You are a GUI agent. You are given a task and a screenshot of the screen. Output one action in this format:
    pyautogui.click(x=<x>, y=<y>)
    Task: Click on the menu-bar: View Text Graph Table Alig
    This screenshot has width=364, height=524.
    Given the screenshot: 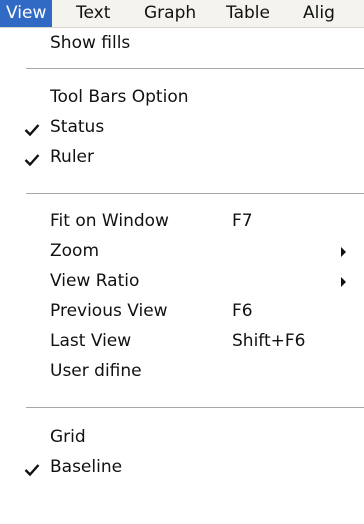 What is the action you would take?
    pyautogui.click(x=182, y=14)
    